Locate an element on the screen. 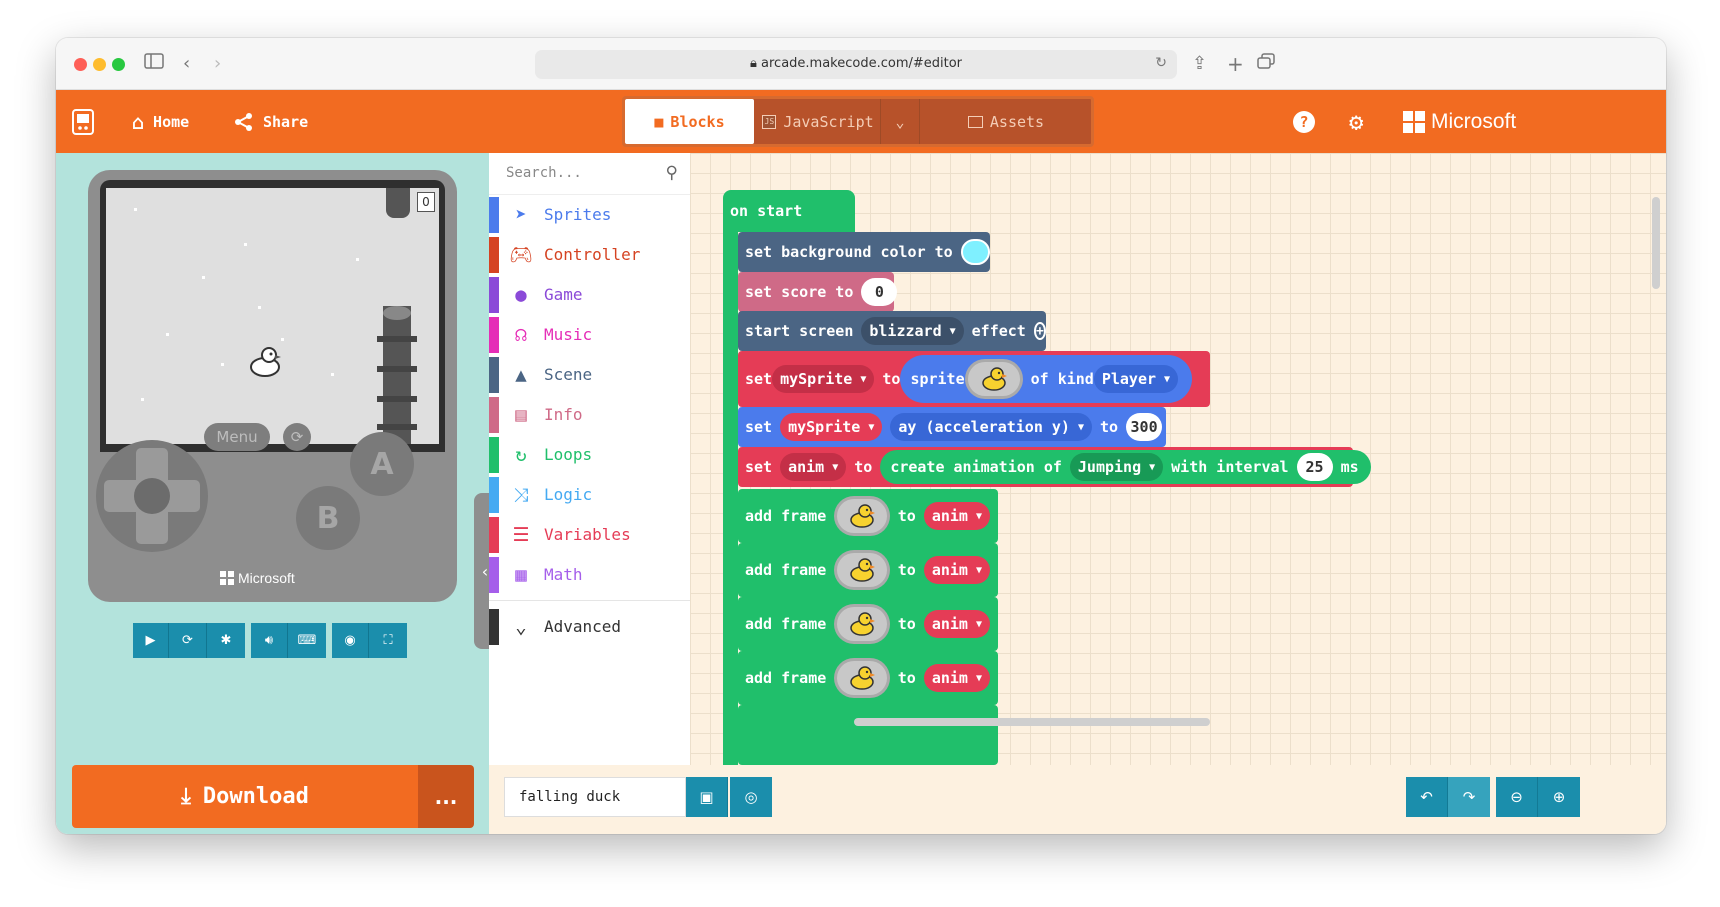 The image size is (1720, 907). kind-dropdown: Player ▼ is located at coordinates (1136, 379).